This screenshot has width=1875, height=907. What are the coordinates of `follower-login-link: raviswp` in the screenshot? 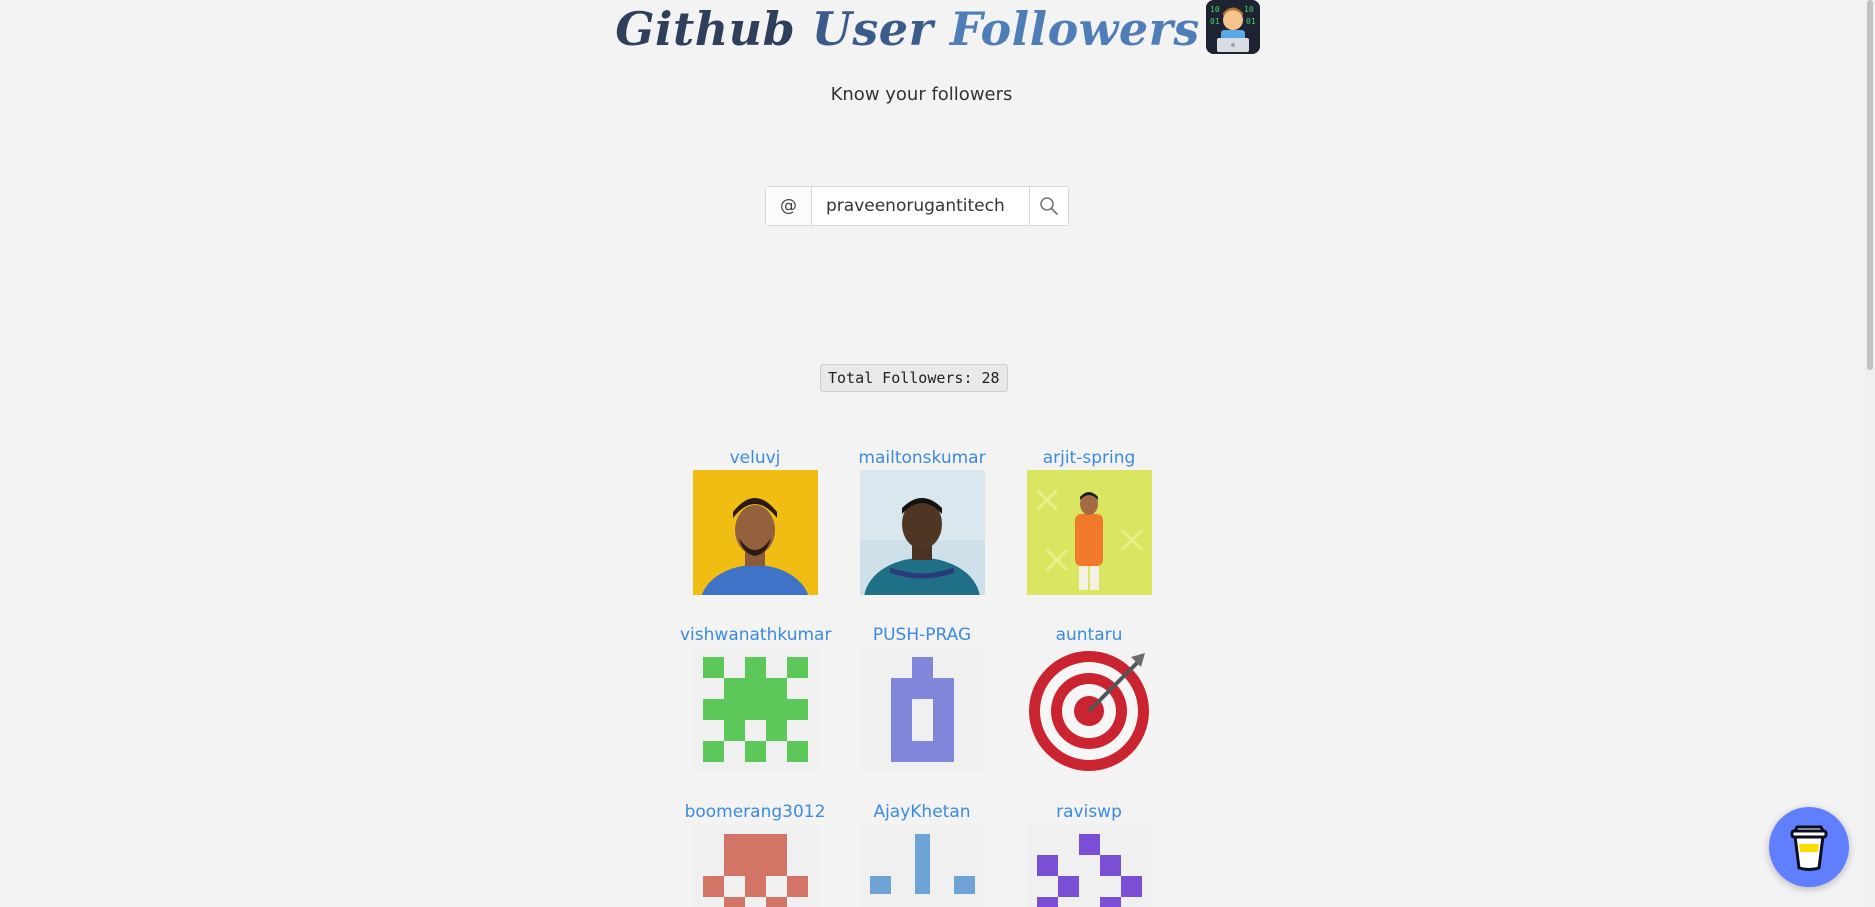 It's located at (1089, 812).